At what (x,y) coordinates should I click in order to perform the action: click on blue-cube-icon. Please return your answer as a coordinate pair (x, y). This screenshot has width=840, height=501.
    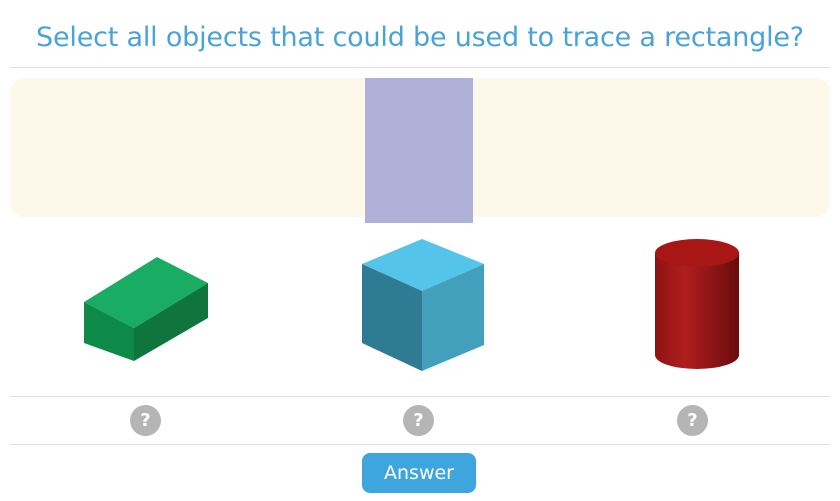
    Looking at the image, I should click on (423, 305).